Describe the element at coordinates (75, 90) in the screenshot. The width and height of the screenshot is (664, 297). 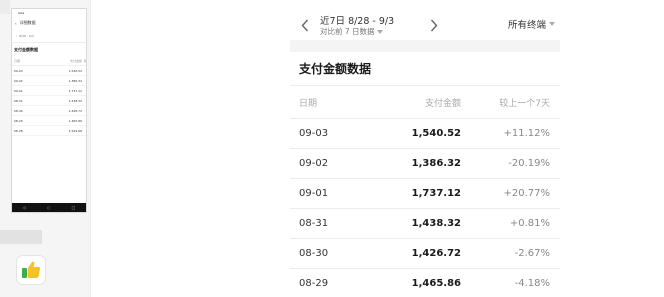
I see `phone-cell-amount: 1,737.12` at that location.